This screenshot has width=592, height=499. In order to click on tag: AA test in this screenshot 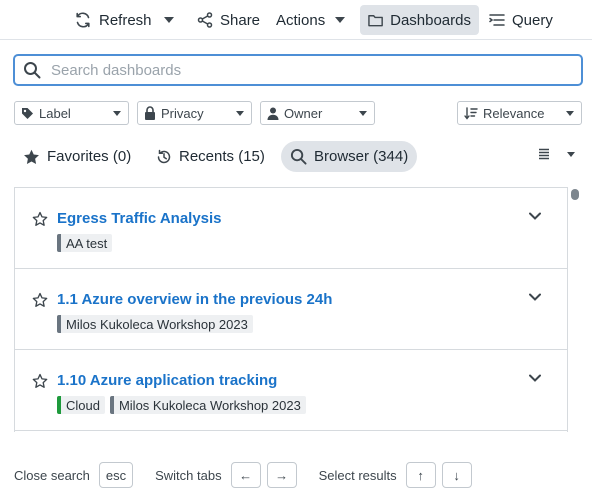, I will do `click(85, 243)`.